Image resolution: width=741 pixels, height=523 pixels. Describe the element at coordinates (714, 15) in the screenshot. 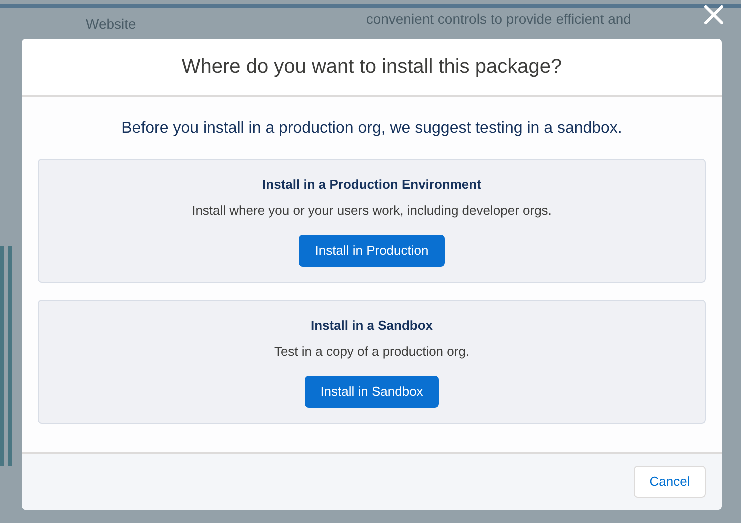

I see `close-icon` at that location.